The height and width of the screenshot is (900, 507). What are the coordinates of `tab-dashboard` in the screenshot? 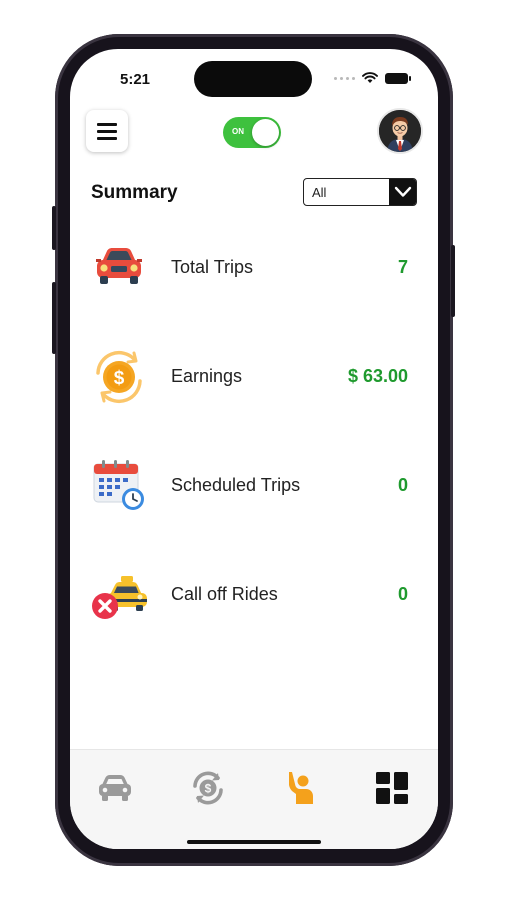 It's located at (392, 788).